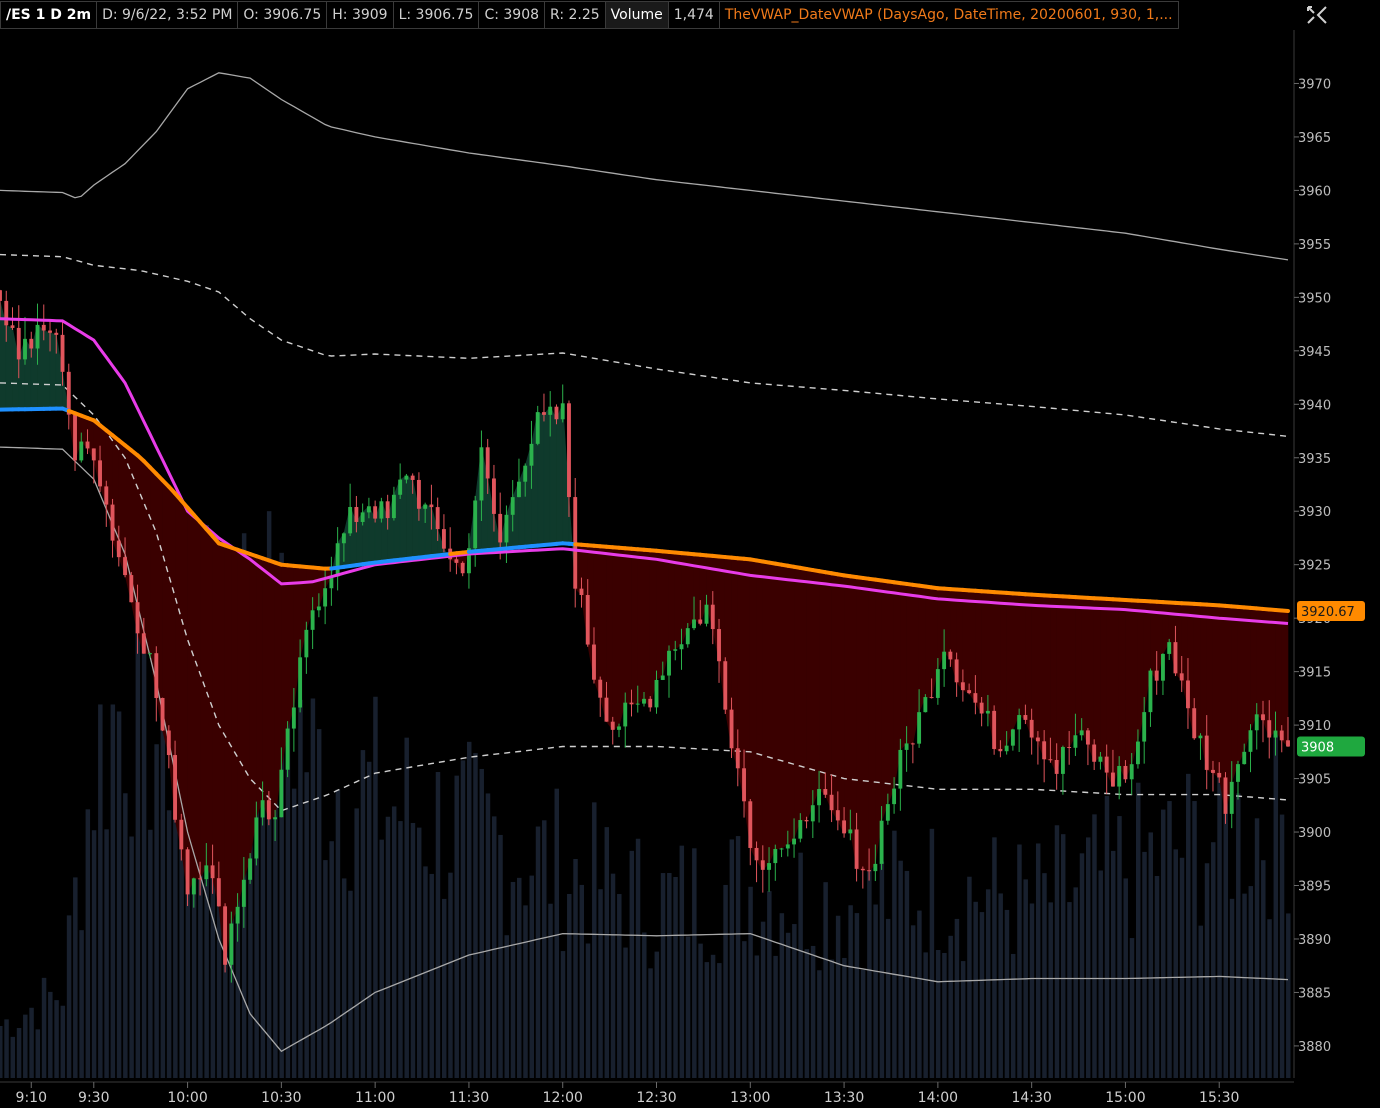 This screenshot has height=1108, width=1380. Describe the element at coordinates (1314, 352) in the screenshot. I see `y-tick-label: 3945` at that location.